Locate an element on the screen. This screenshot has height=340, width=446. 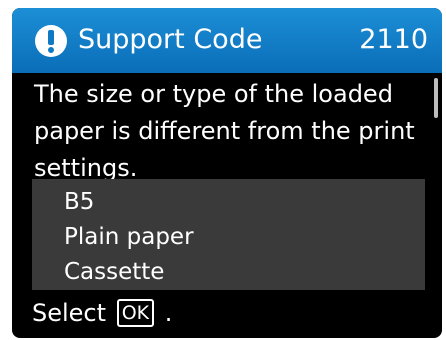
select-ok-prompt: Select OK . is located at coordinates (102, 312).